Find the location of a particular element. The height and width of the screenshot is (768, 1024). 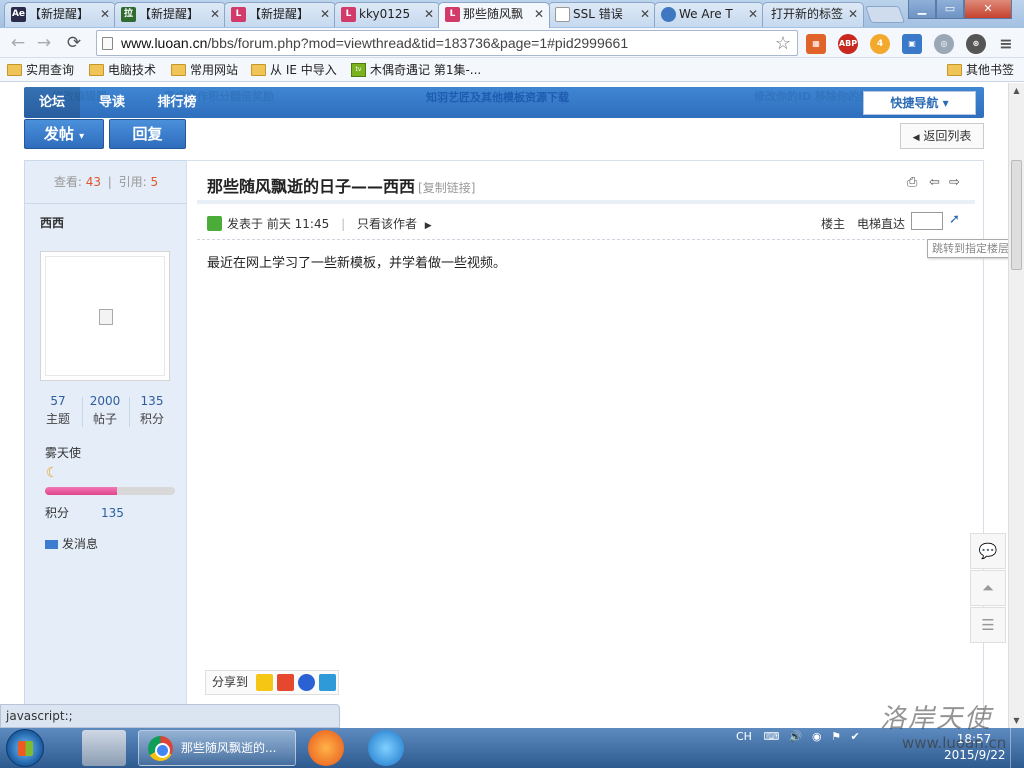

globe-icon: ◎ is located at coordinates (944, 44).